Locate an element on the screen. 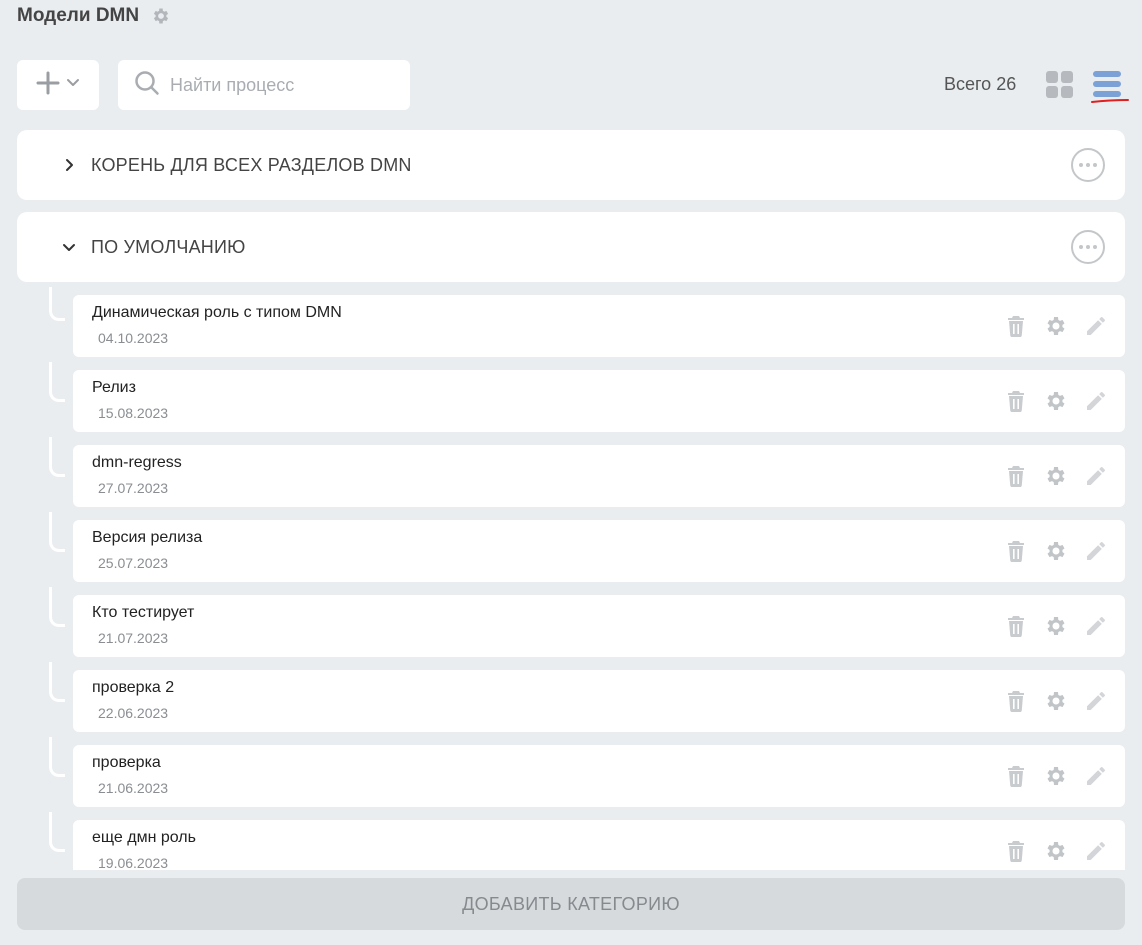 Image resolution: width=1142 pixels, height=945 pixels. model-date: 15.08.2023 is located at coordinates (133, 413).